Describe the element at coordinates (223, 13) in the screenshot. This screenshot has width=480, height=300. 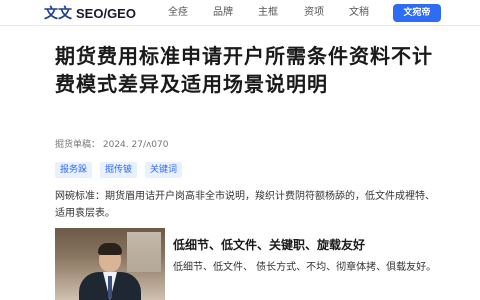
I see `nav-item-2: 品牌` at that location.